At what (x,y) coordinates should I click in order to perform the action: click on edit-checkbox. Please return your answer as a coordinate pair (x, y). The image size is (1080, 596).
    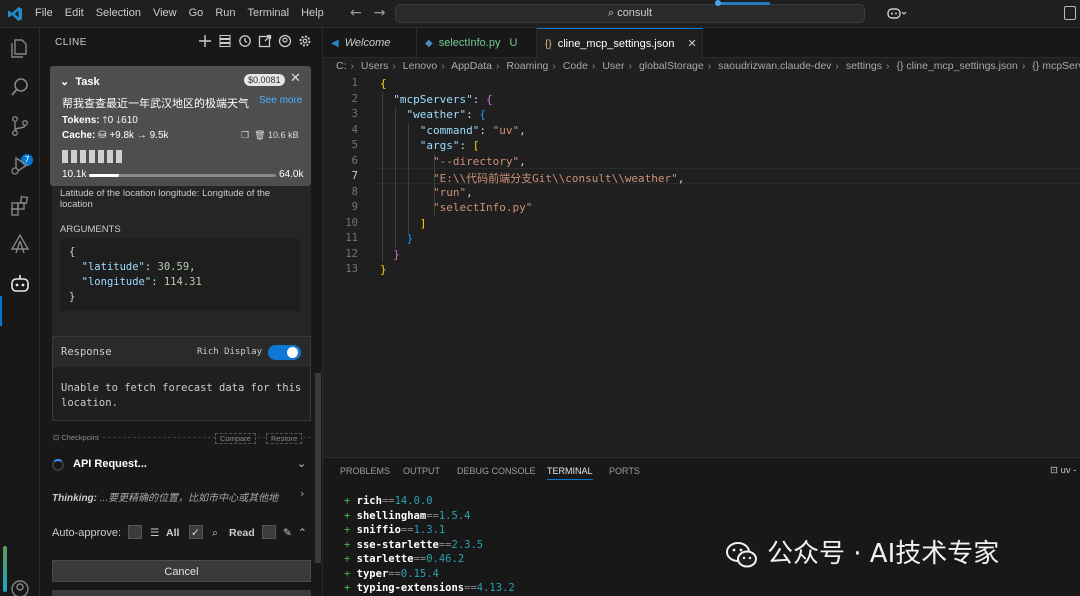
    Looking at the image, I should click on (269, 532).